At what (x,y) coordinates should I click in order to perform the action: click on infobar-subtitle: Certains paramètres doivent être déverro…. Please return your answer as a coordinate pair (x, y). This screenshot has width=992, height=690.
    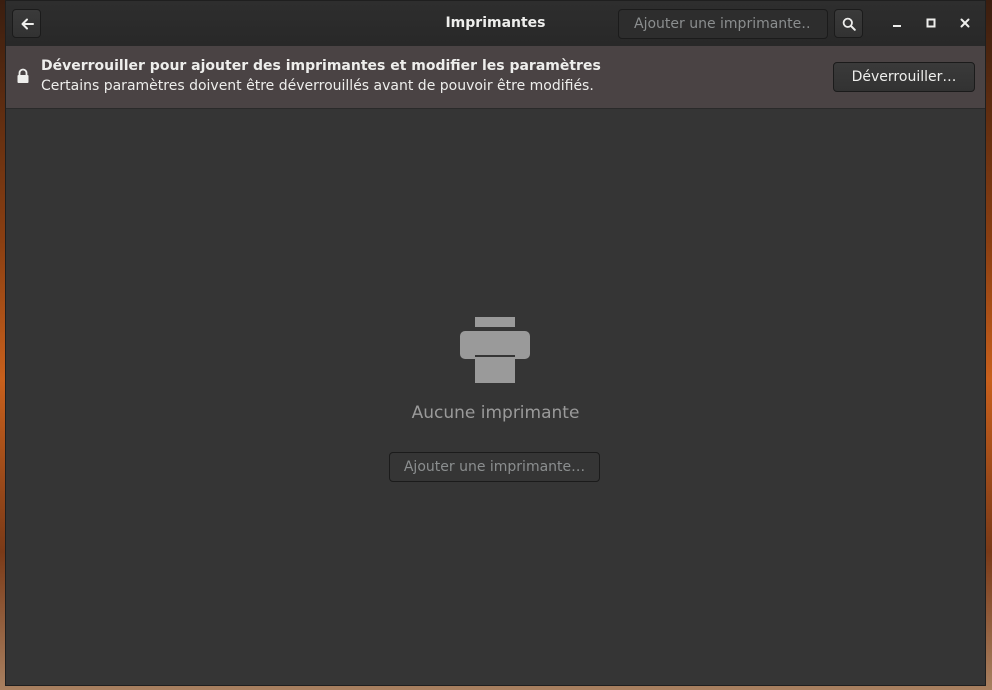
    Looking at the image, I should click on (317, 86).